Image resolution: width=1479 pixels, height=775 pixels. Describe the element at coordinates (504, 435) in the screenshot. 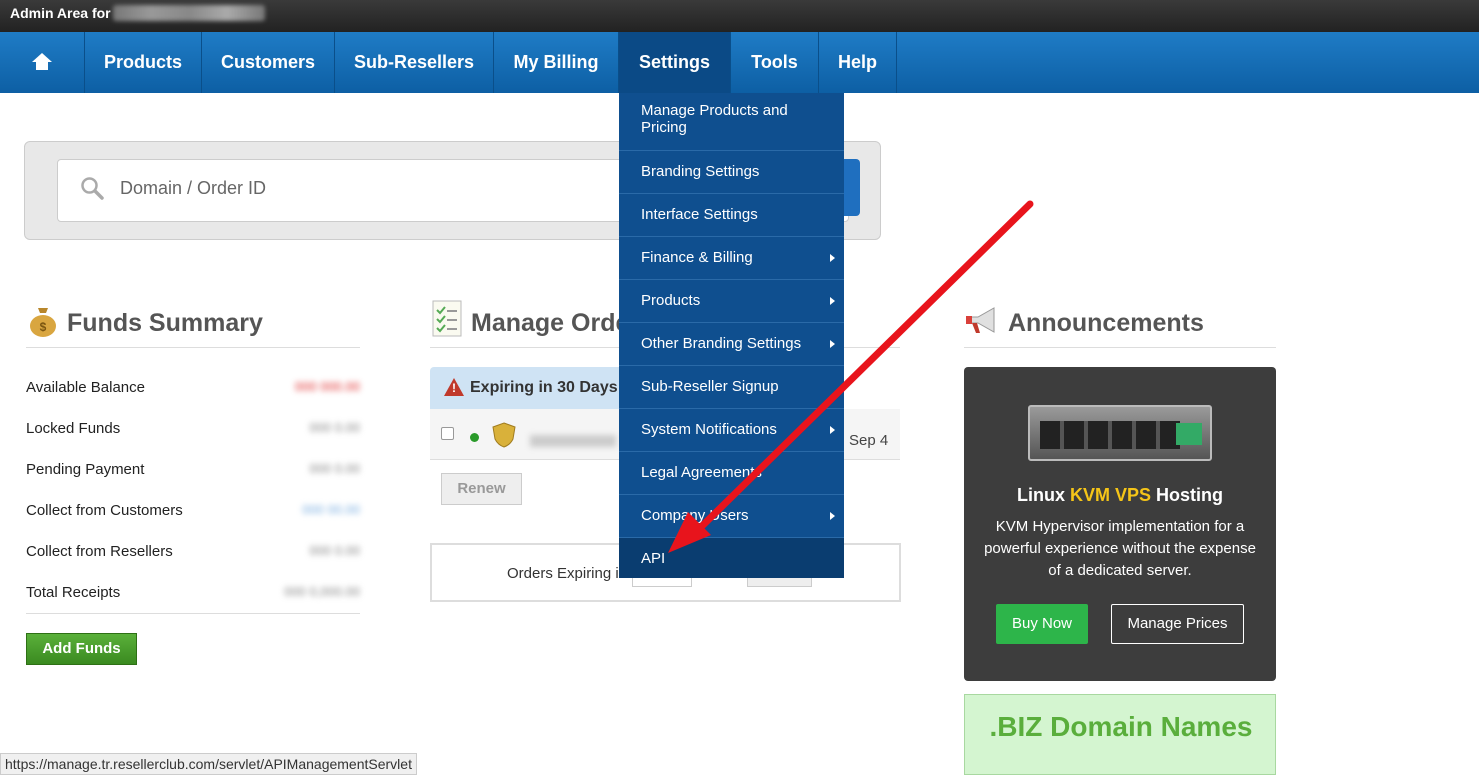

I see `shield-icon` at that location.